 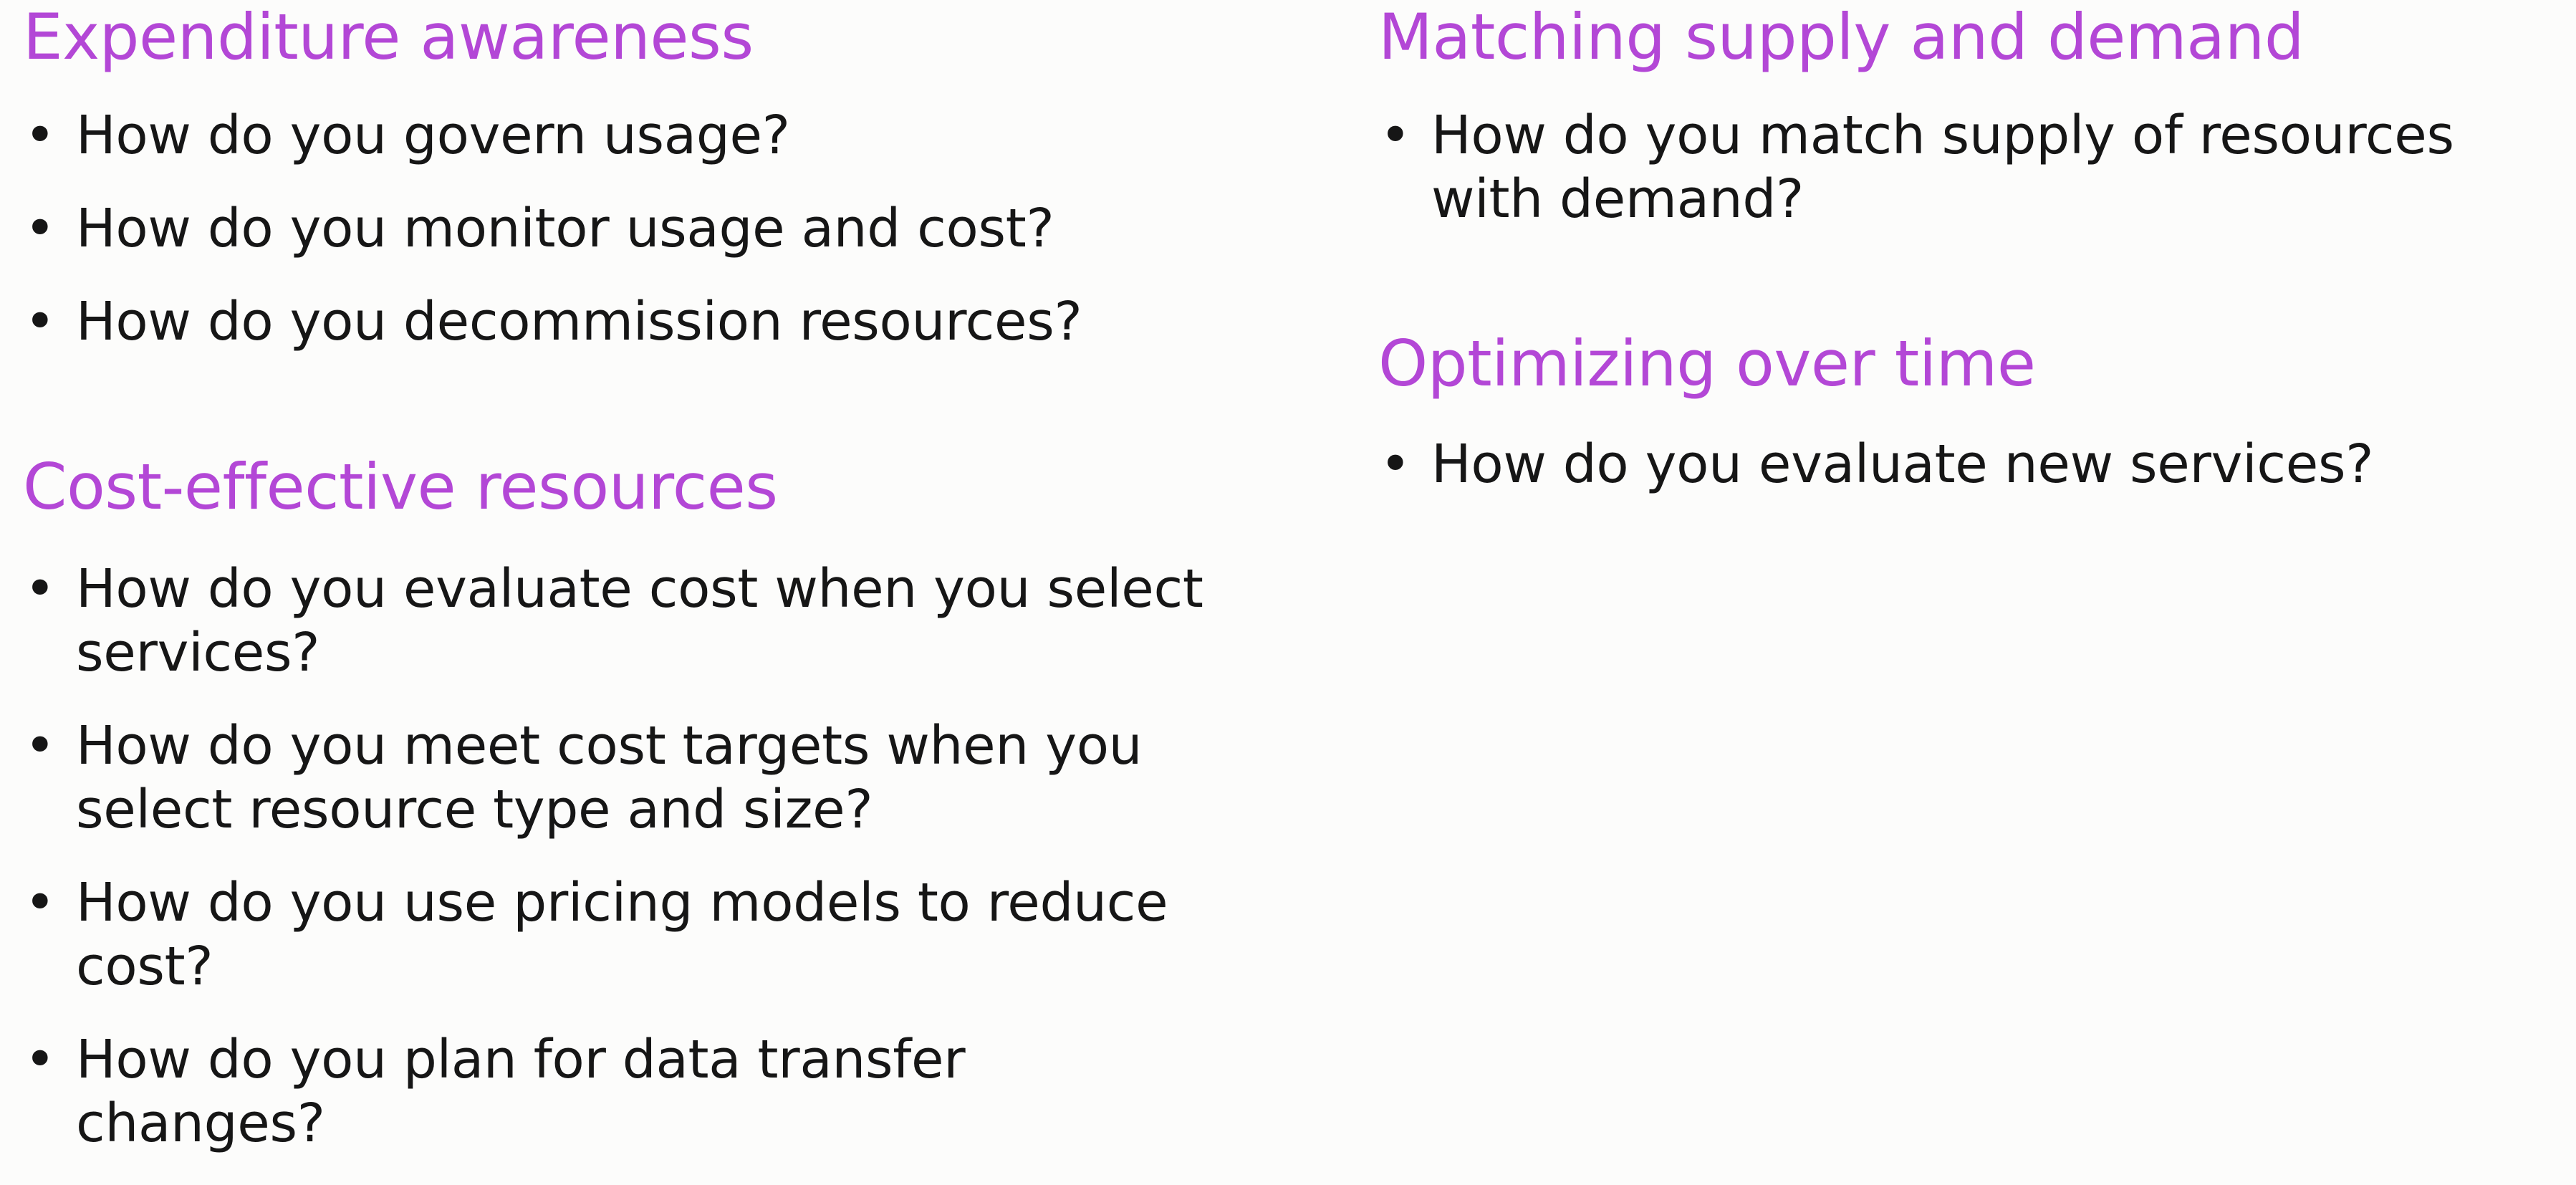 I want to click on list-item: • How do you monitor usage and cost?, so click(x=552, y=229).